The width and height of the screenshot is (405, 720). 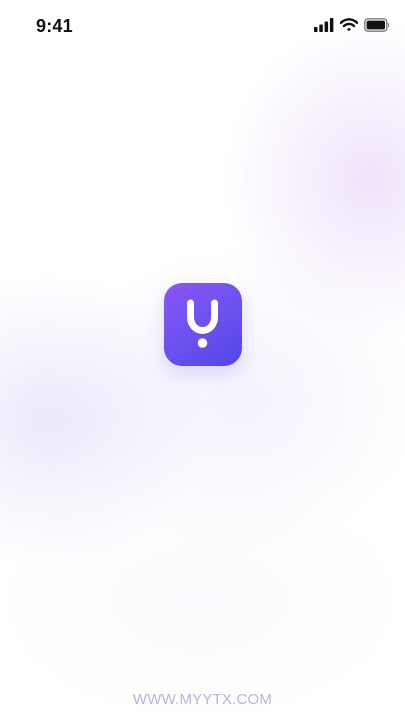 I want to click on app-logo-icon, so click(x=202, y=323).